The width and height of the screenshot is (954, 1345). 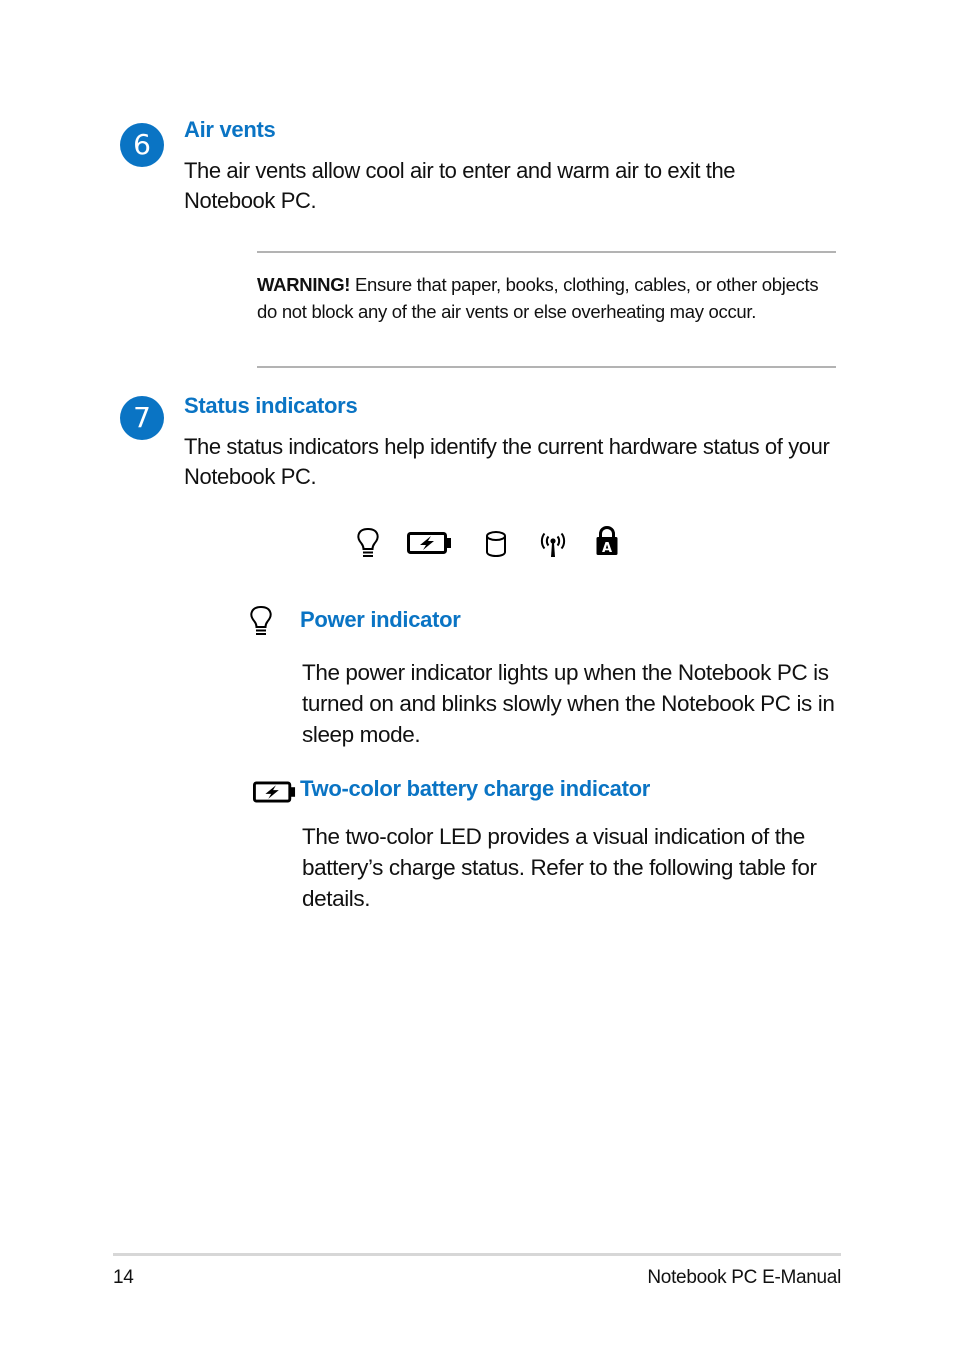 What do you see at coordinates (304, 284) in the screenshot?
I see `warning-label: WARNING!` at bounding box center [304, 284].